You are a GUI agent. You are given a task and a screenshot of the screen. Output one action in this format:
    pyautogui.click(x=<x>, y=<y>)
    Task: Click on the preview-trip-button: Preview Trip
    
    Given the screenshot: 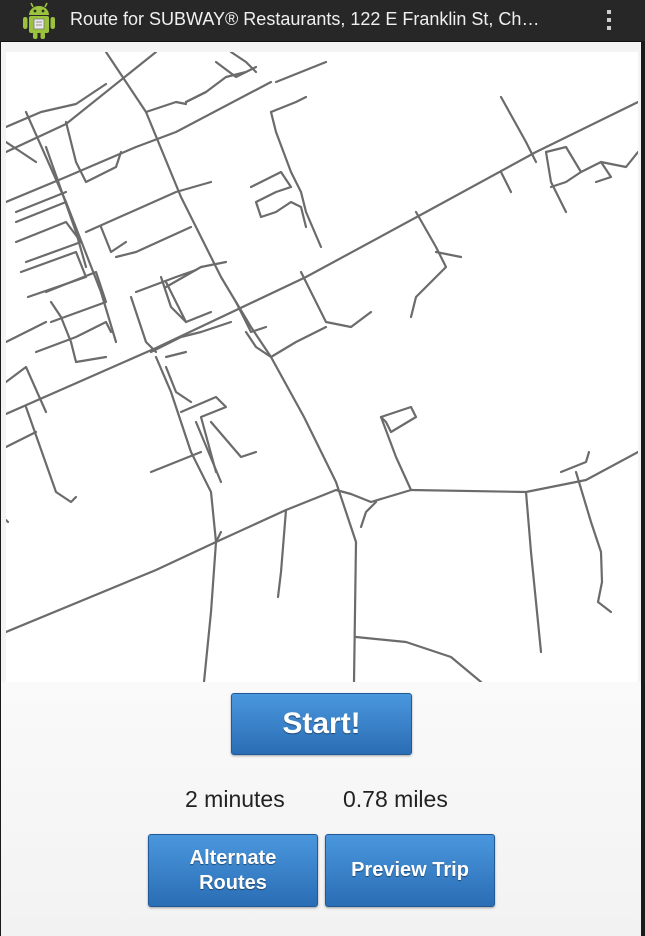 What is the action you would take?
    pyautogui.click(x=410, y=870)
    